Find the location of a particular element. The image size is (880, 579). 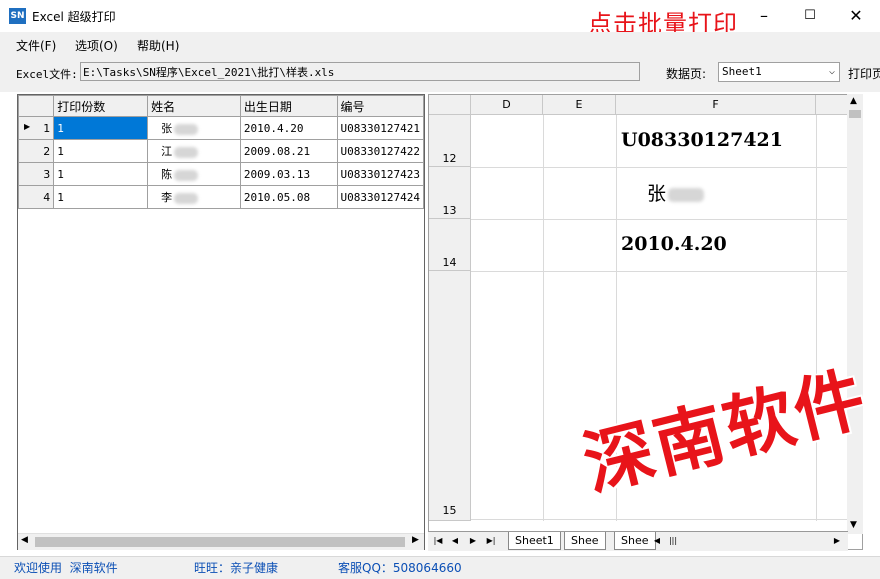

col-header-birth: 出生日期 is located at coordinates (288, 106).